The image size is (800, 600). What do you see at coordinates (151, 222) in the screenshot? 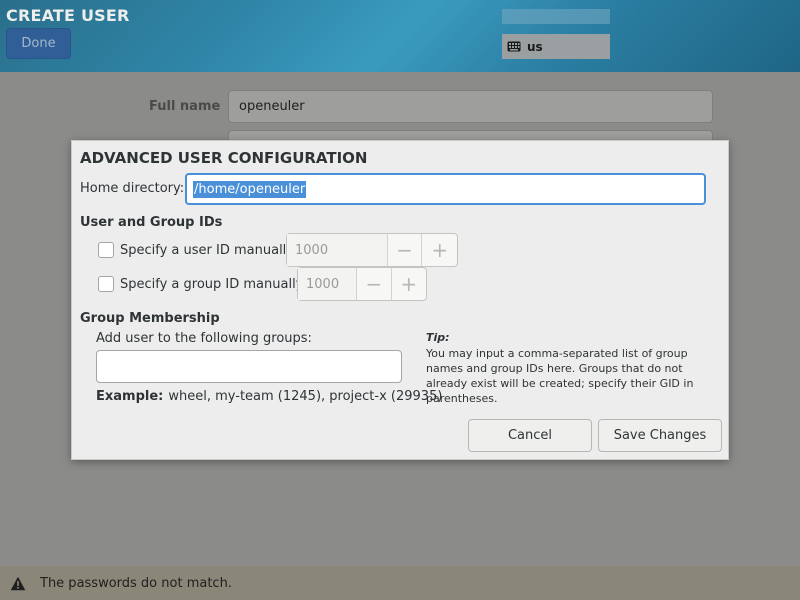
I see `ids-section-label: User and Group IDs` at bounding box center [151, 222].